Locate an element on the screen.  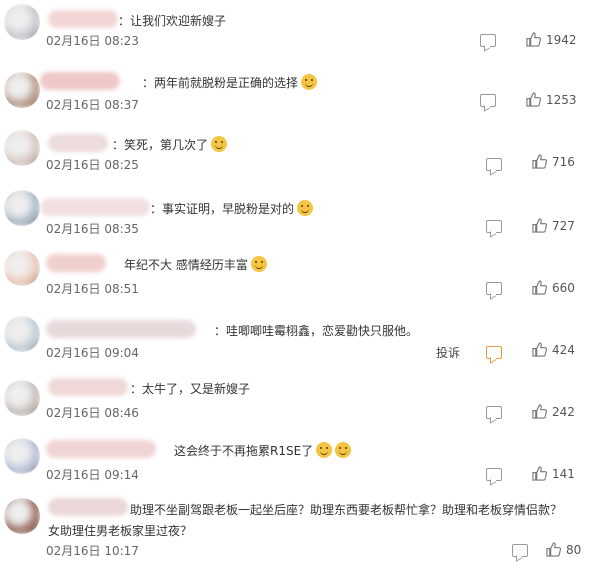
comment-text: ：让我们欢迎新嫂子 is located at coordinates (172, 20).